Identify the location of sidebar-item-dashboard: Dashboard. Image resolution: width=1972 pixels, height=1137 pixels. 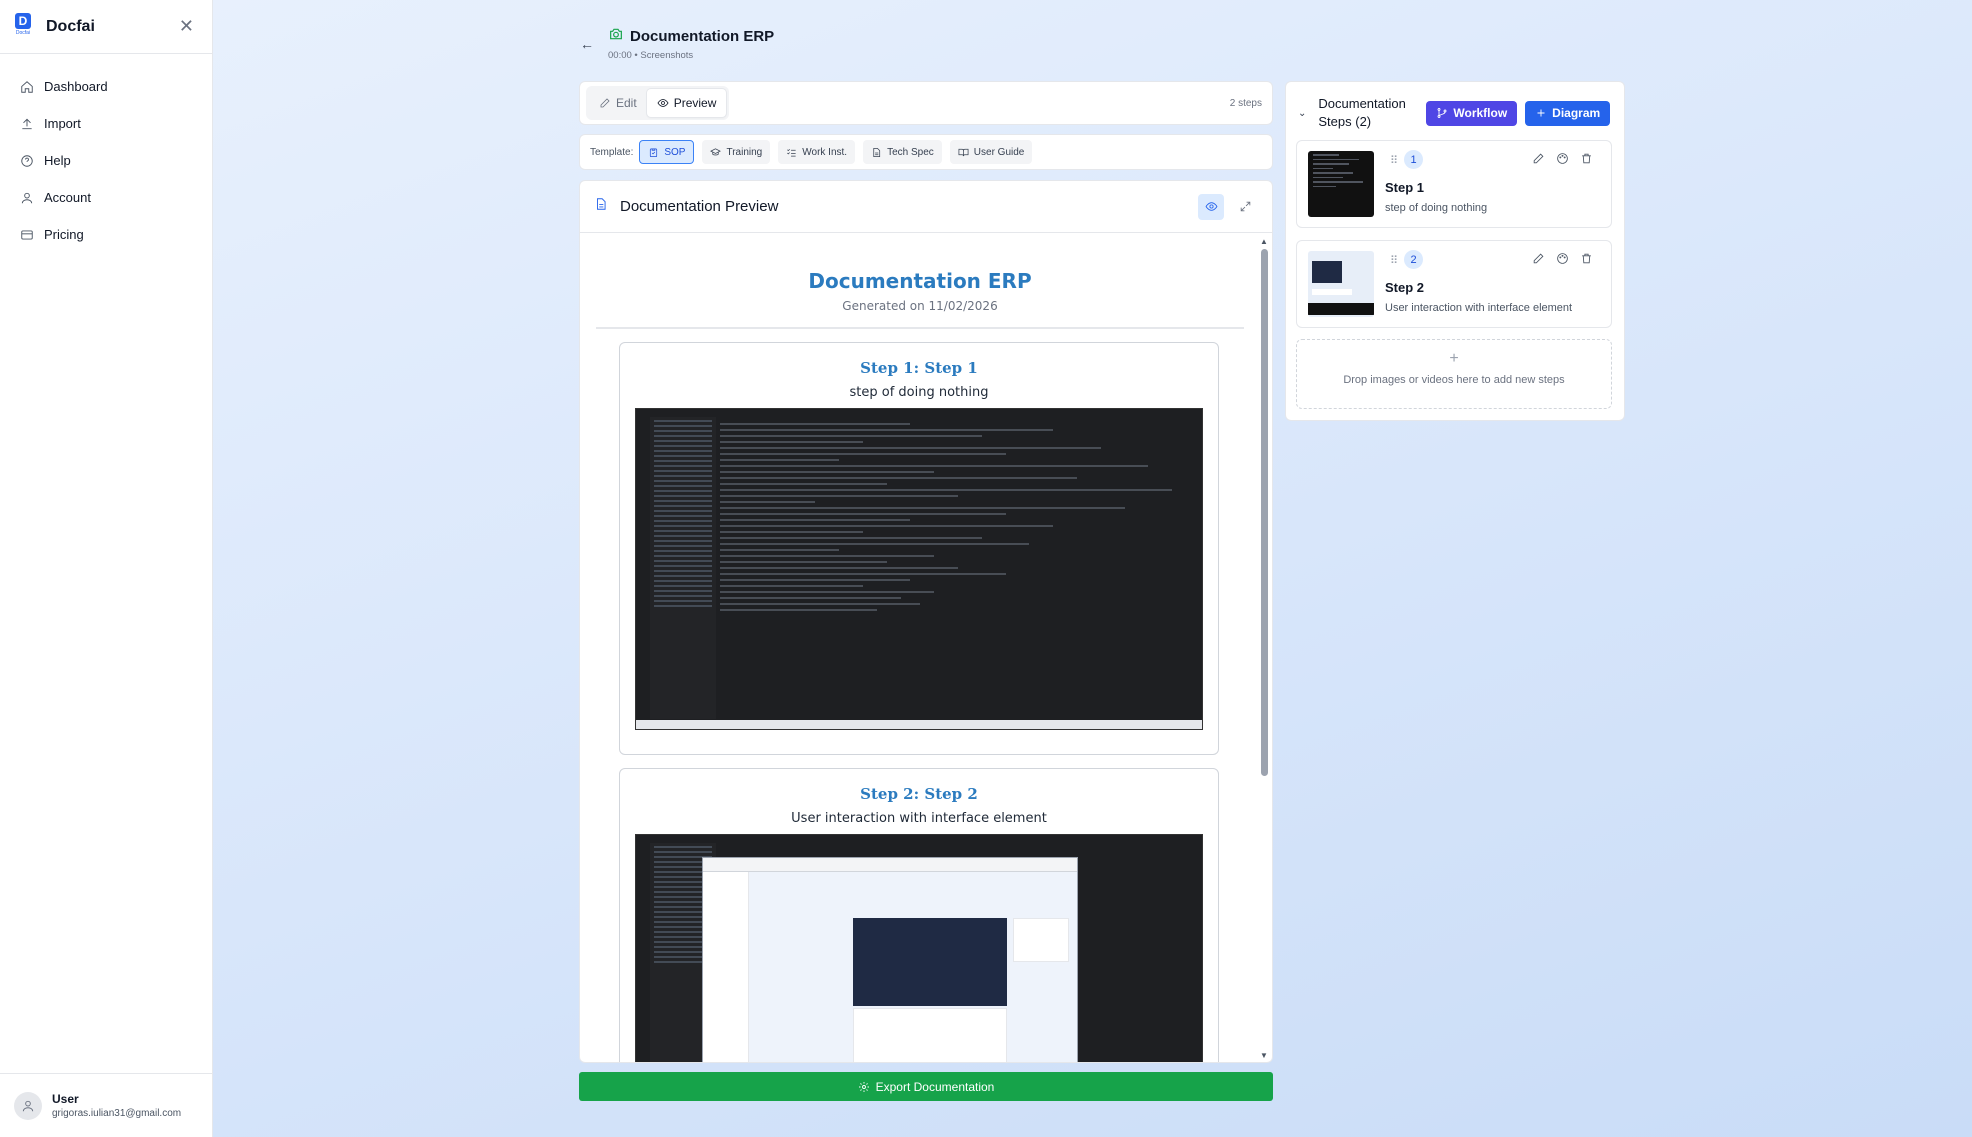
(106, 86).